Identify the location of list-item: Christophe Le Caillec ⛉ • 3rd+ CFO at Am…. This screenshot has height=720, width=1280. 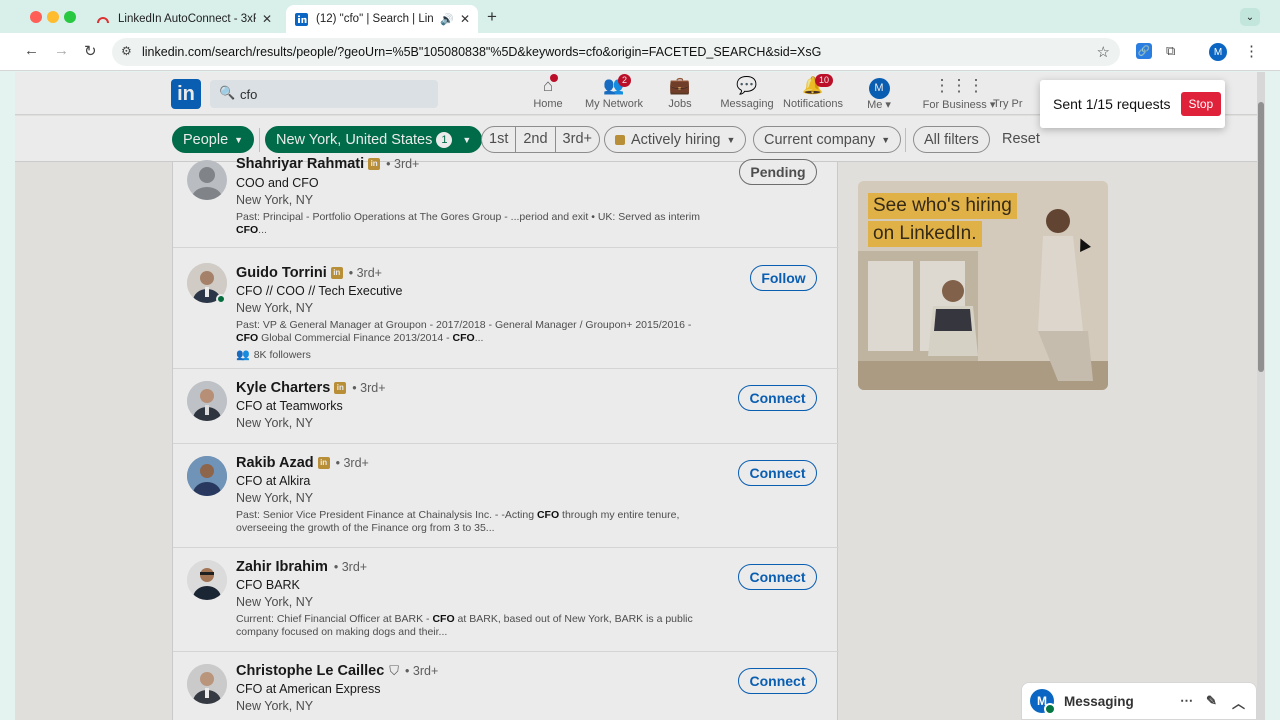
(506, 686).